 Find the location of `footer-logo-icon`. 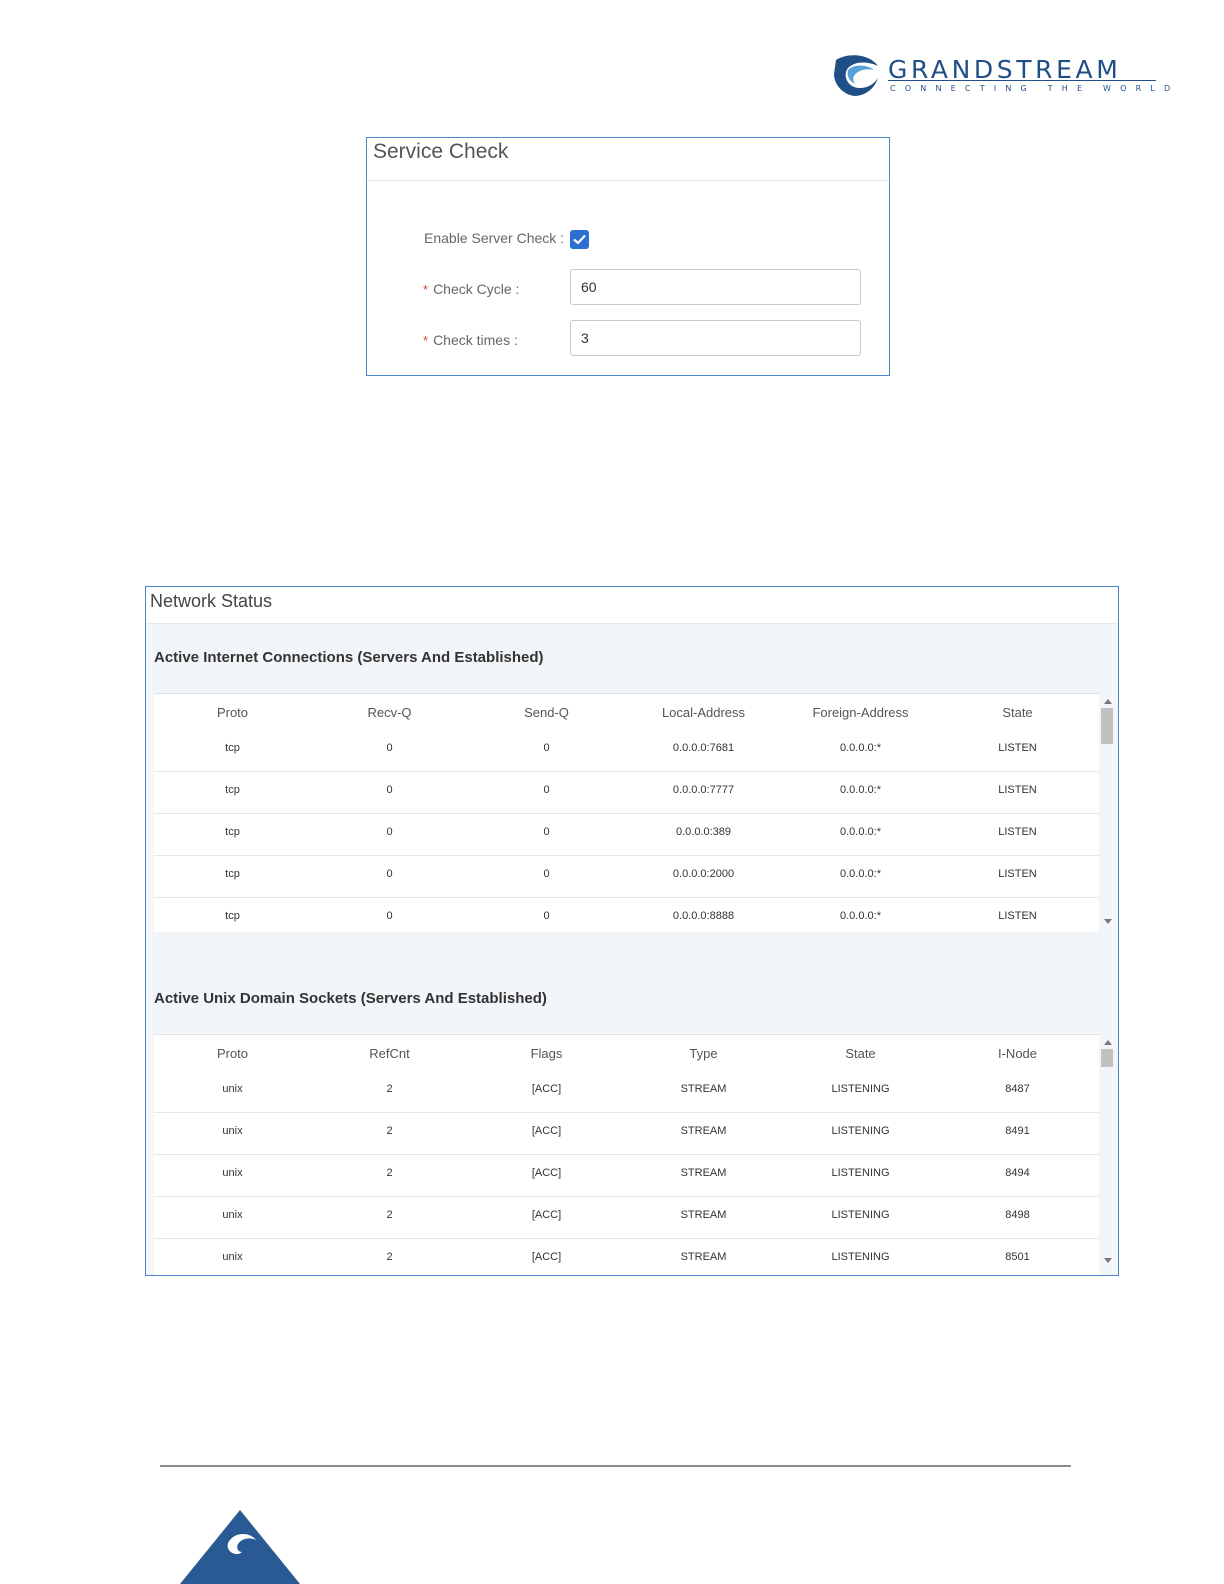

footer-logo-icon is located at coordinates (240, 1547).